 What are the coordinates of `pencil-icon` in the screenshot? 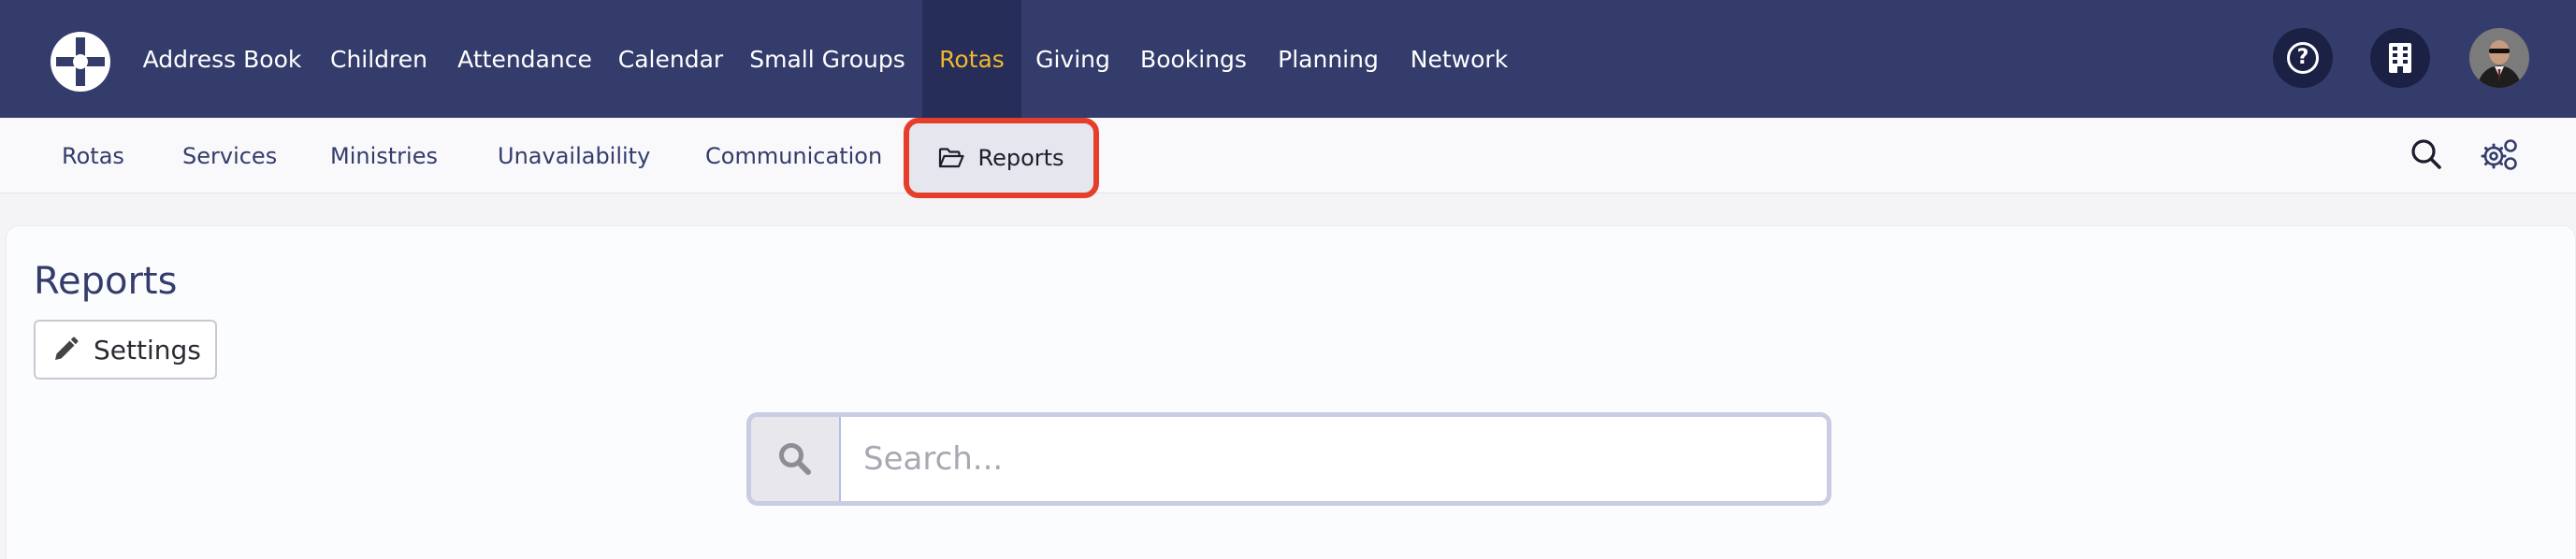 It's located at (67, 348).